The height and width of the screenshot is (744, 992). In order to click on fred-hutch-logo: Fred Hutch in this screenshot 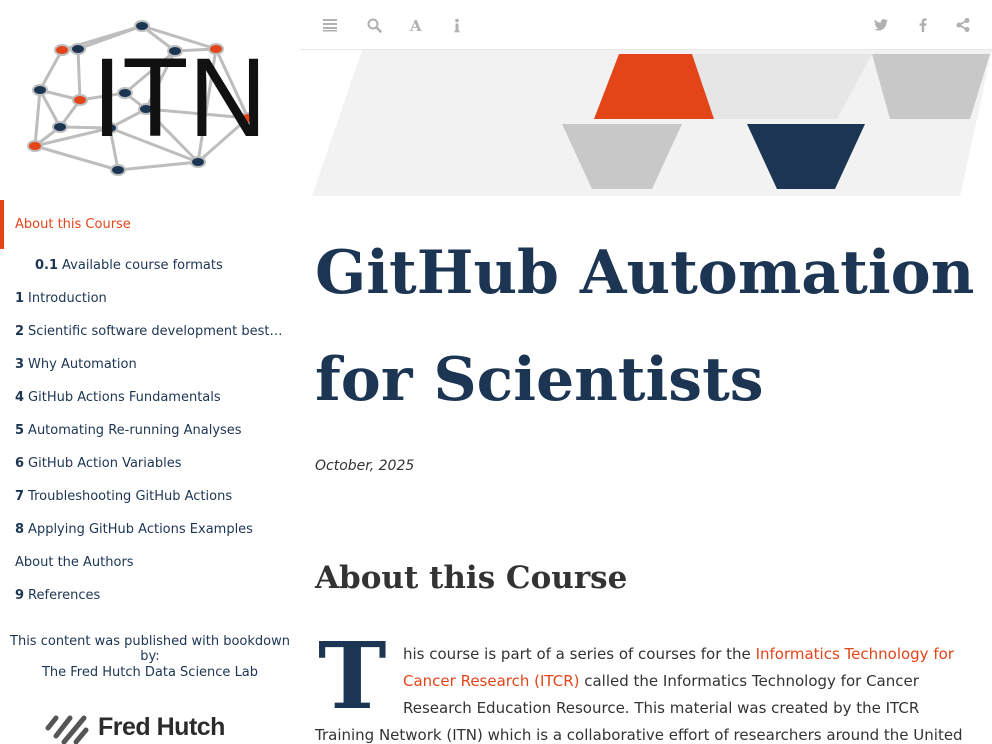, I will do `click(142, 724)`.